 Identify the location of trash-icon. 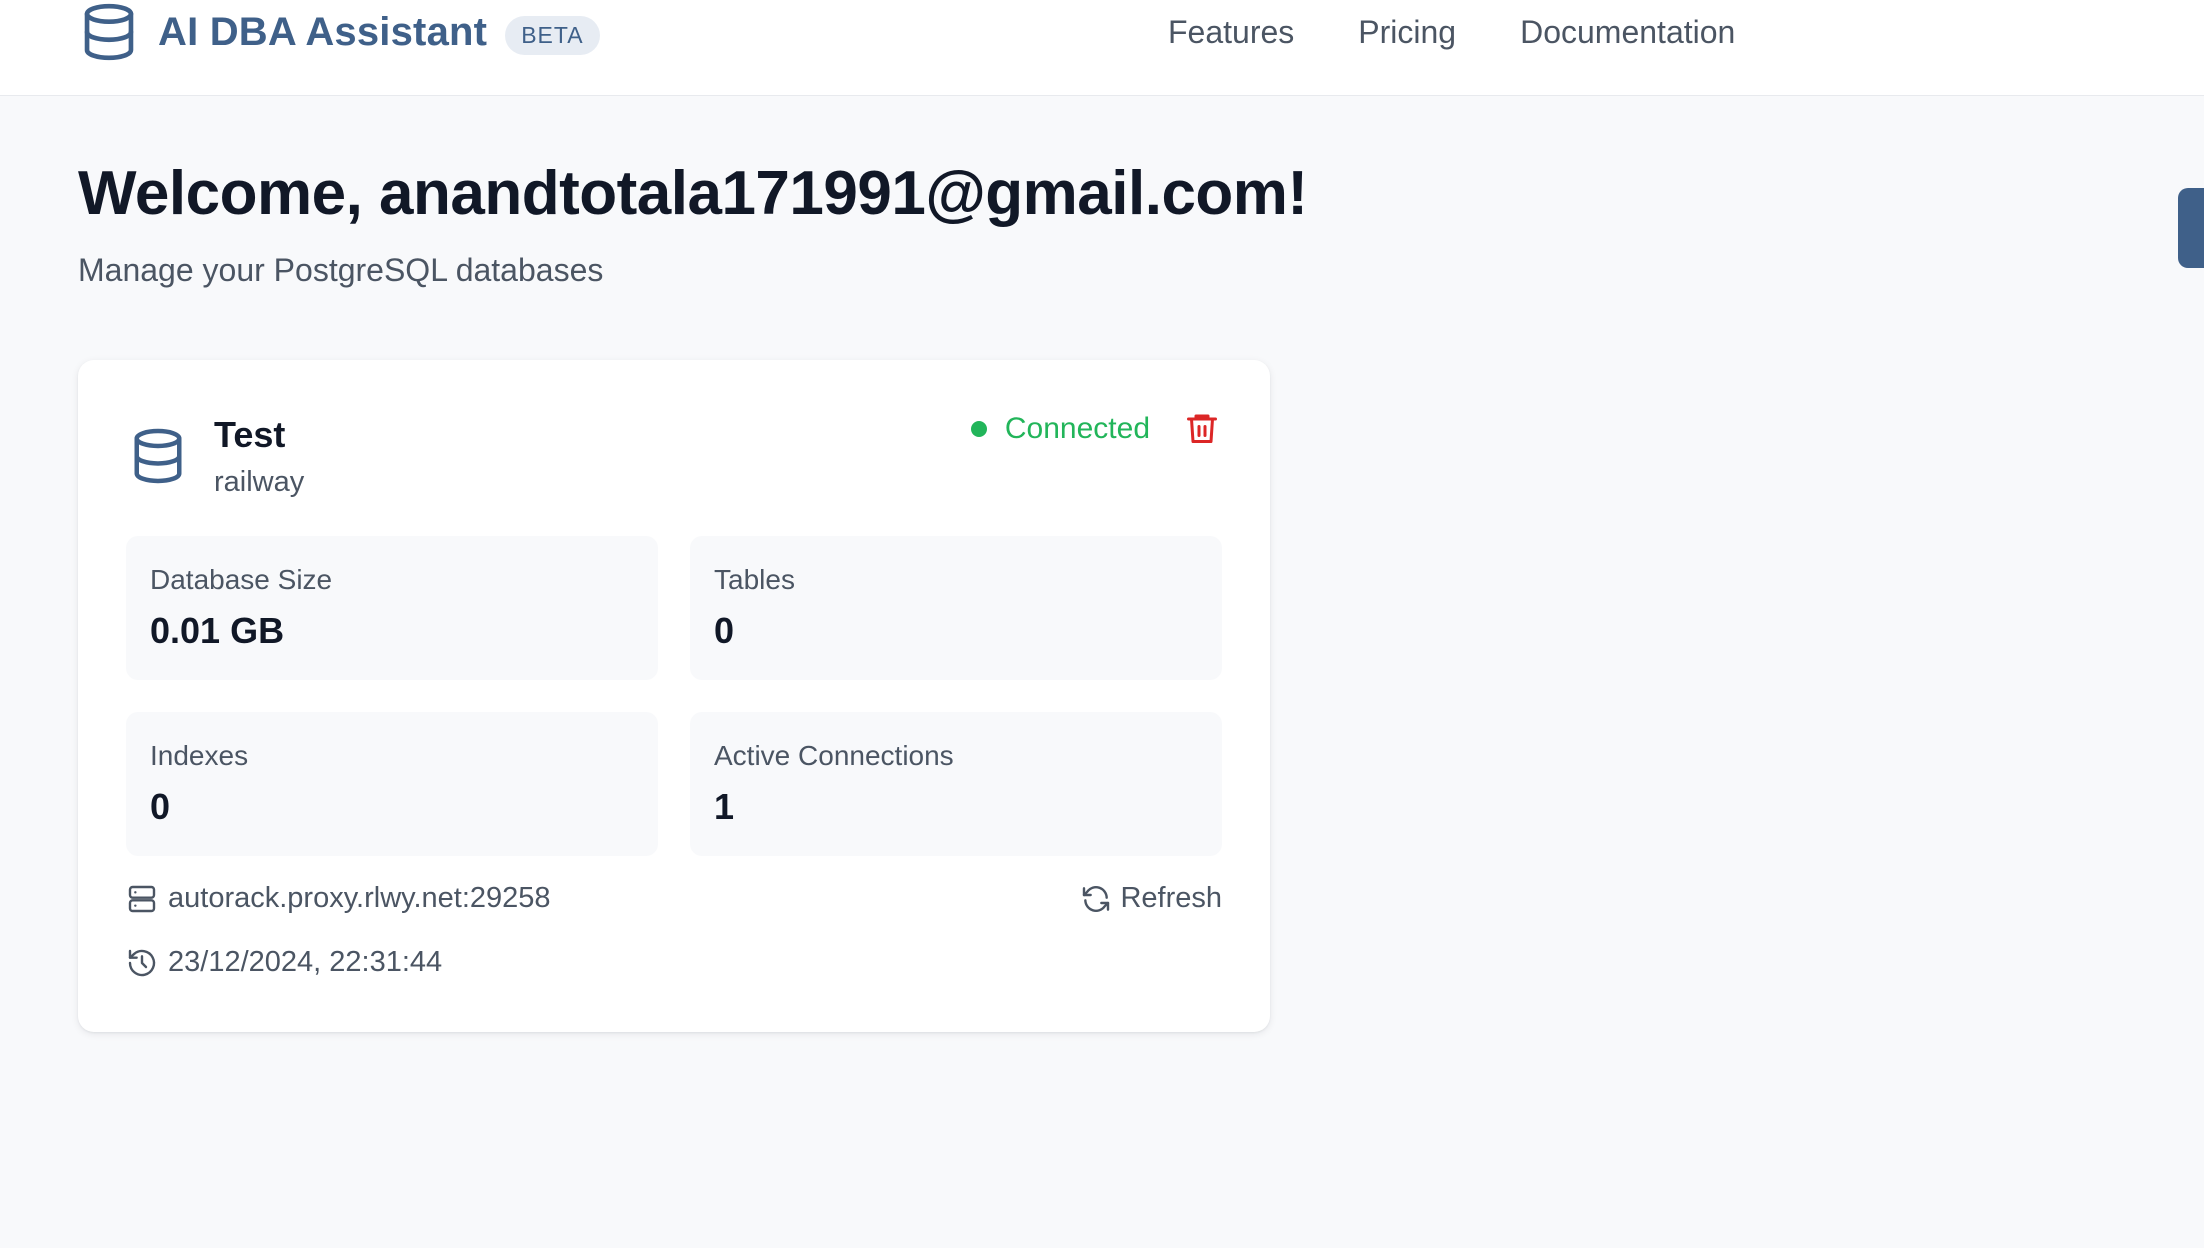
(1202, 428).